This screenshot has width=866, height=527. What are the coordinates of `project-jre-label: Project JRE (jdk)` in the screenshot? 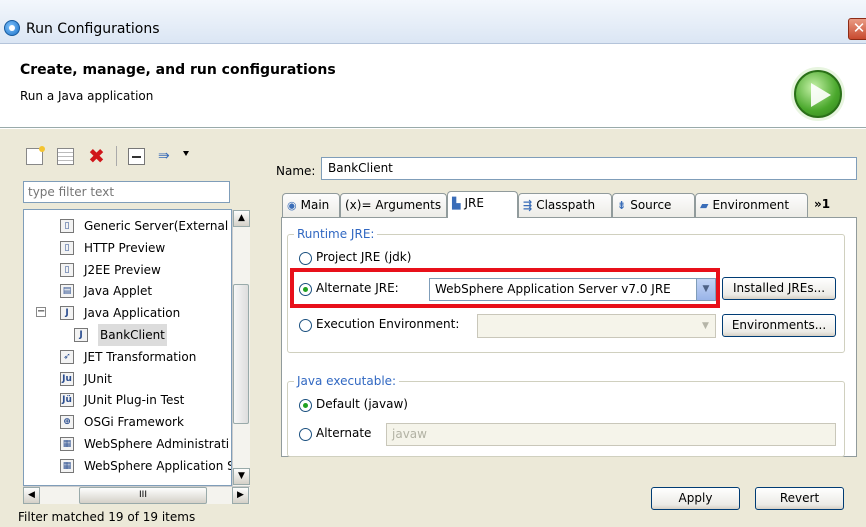 It's located at (364, 257).